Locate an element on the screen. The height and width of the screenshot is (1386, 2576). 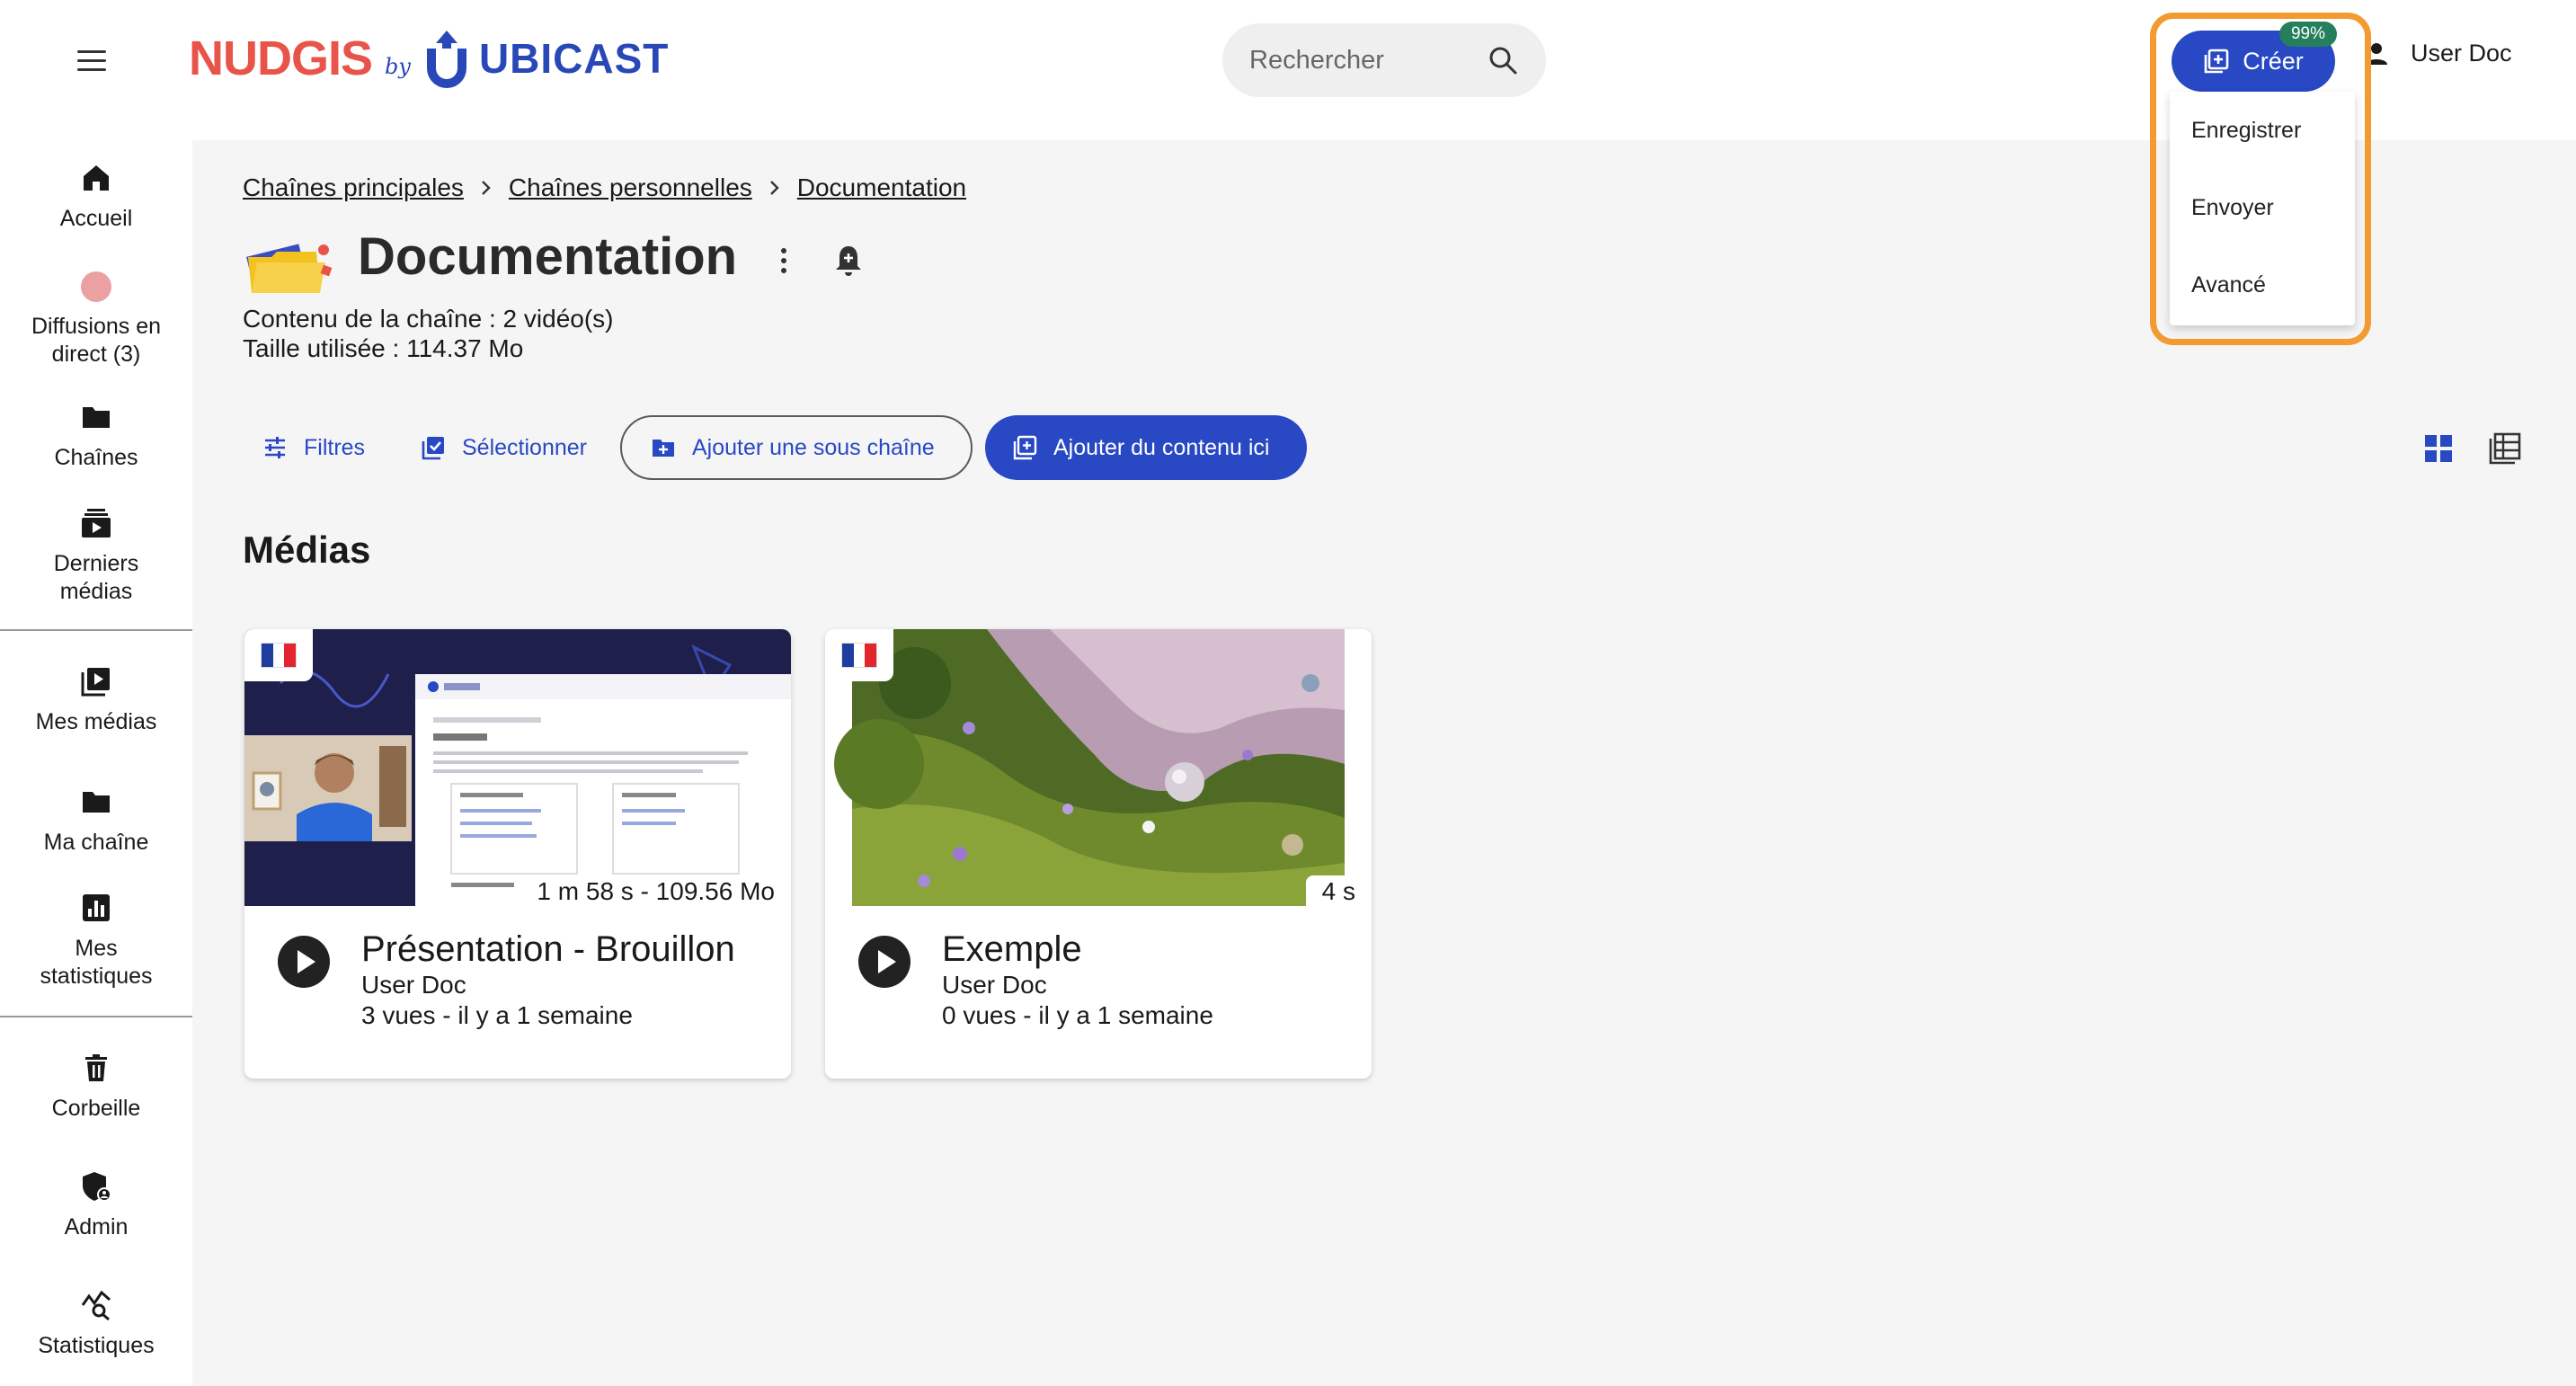
analytics-icon is located at coordinates (96, 1305).